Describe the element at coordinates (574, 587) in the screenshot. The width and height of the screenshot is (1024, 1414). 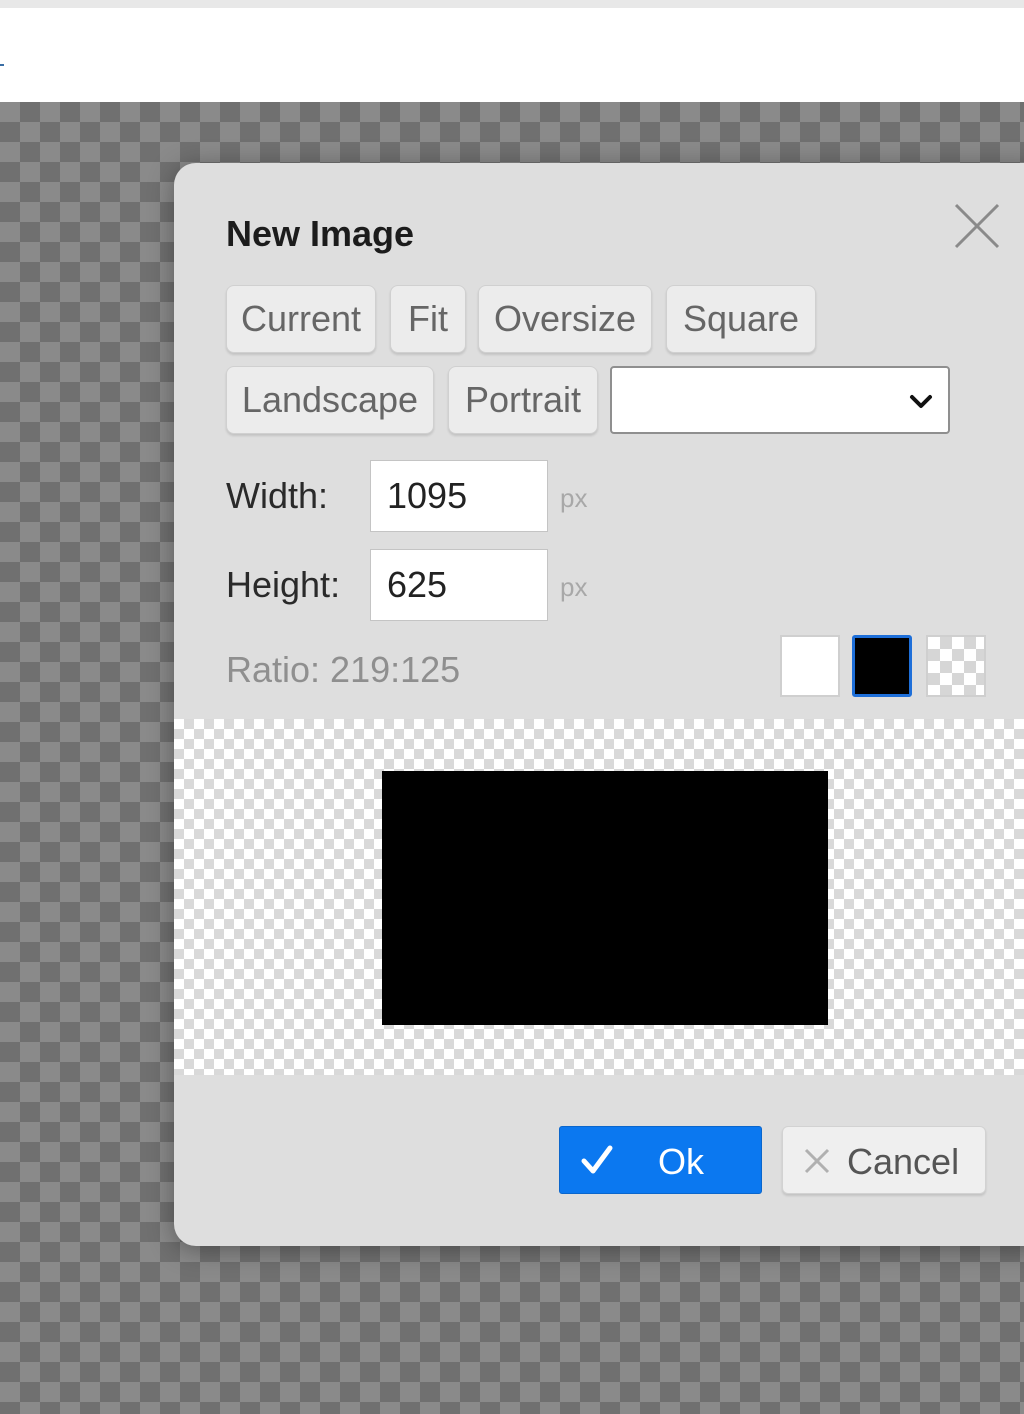
I see `height-unit: px` at that location.